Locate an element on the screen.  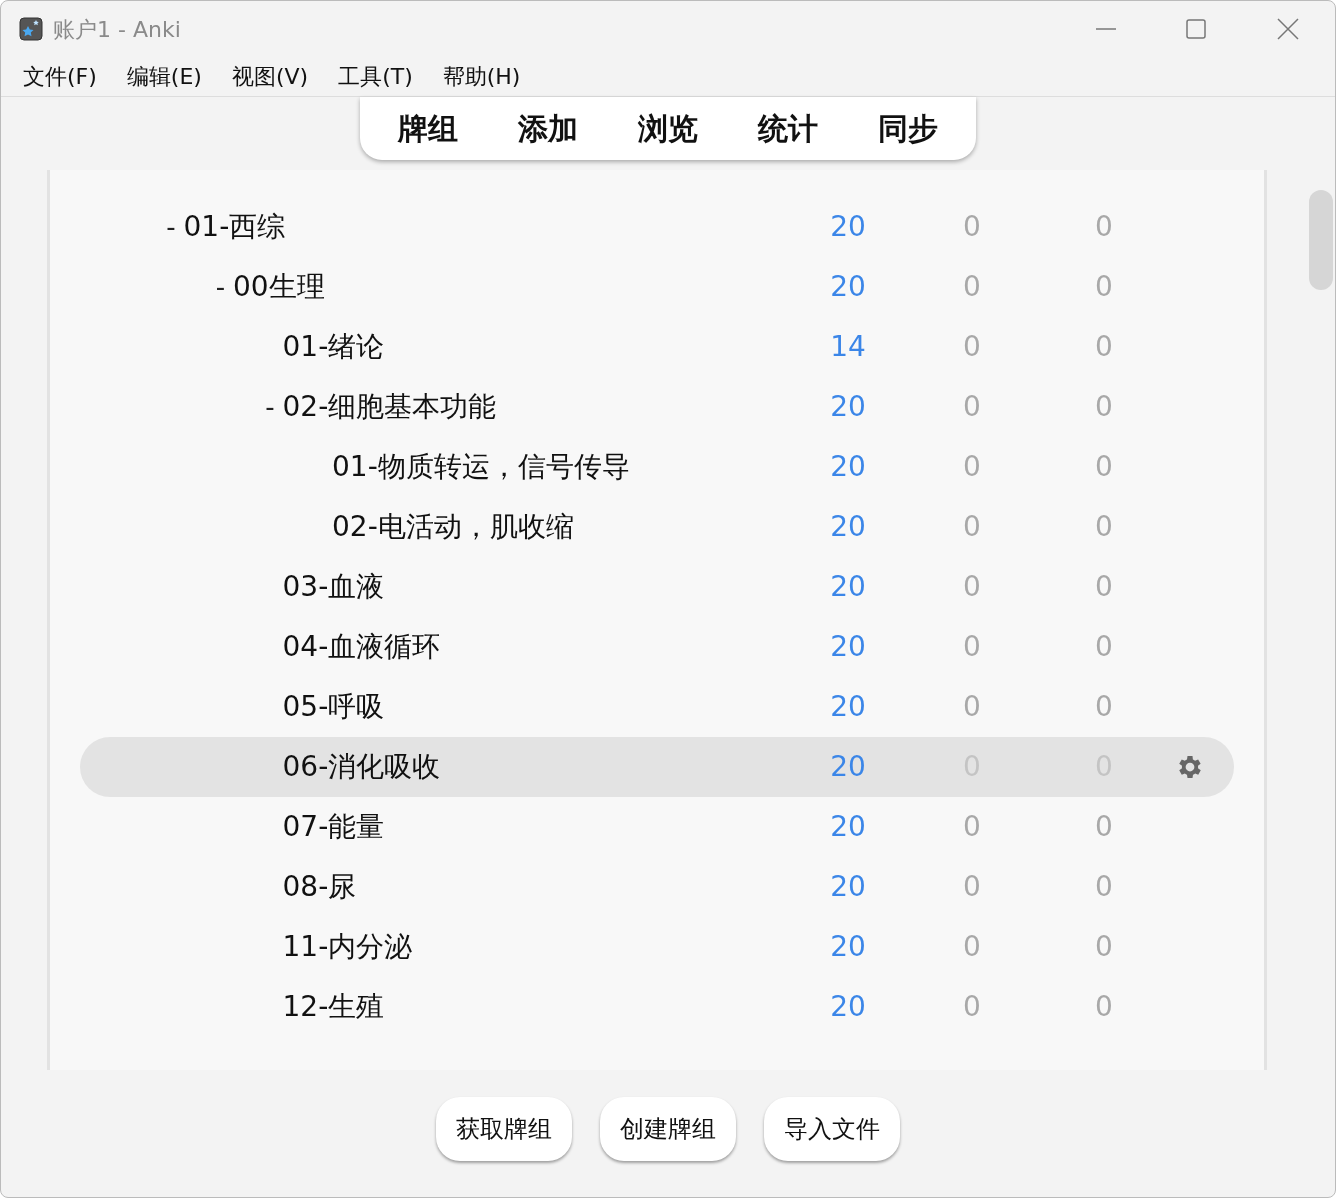
deck-name: 06-消化吸收 is located at coordinates (361, 767).